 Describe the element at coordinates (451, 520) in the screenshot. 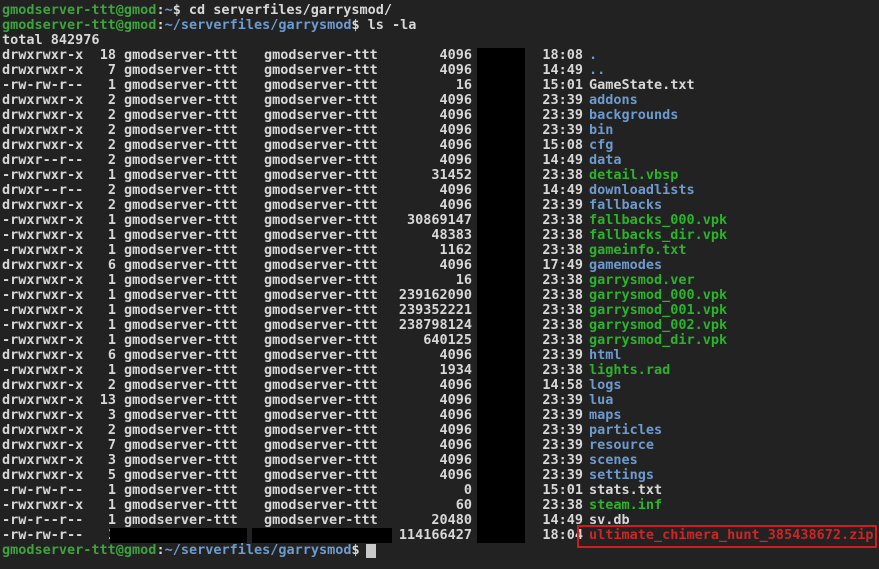

I see `file-size: 20480` at that location.